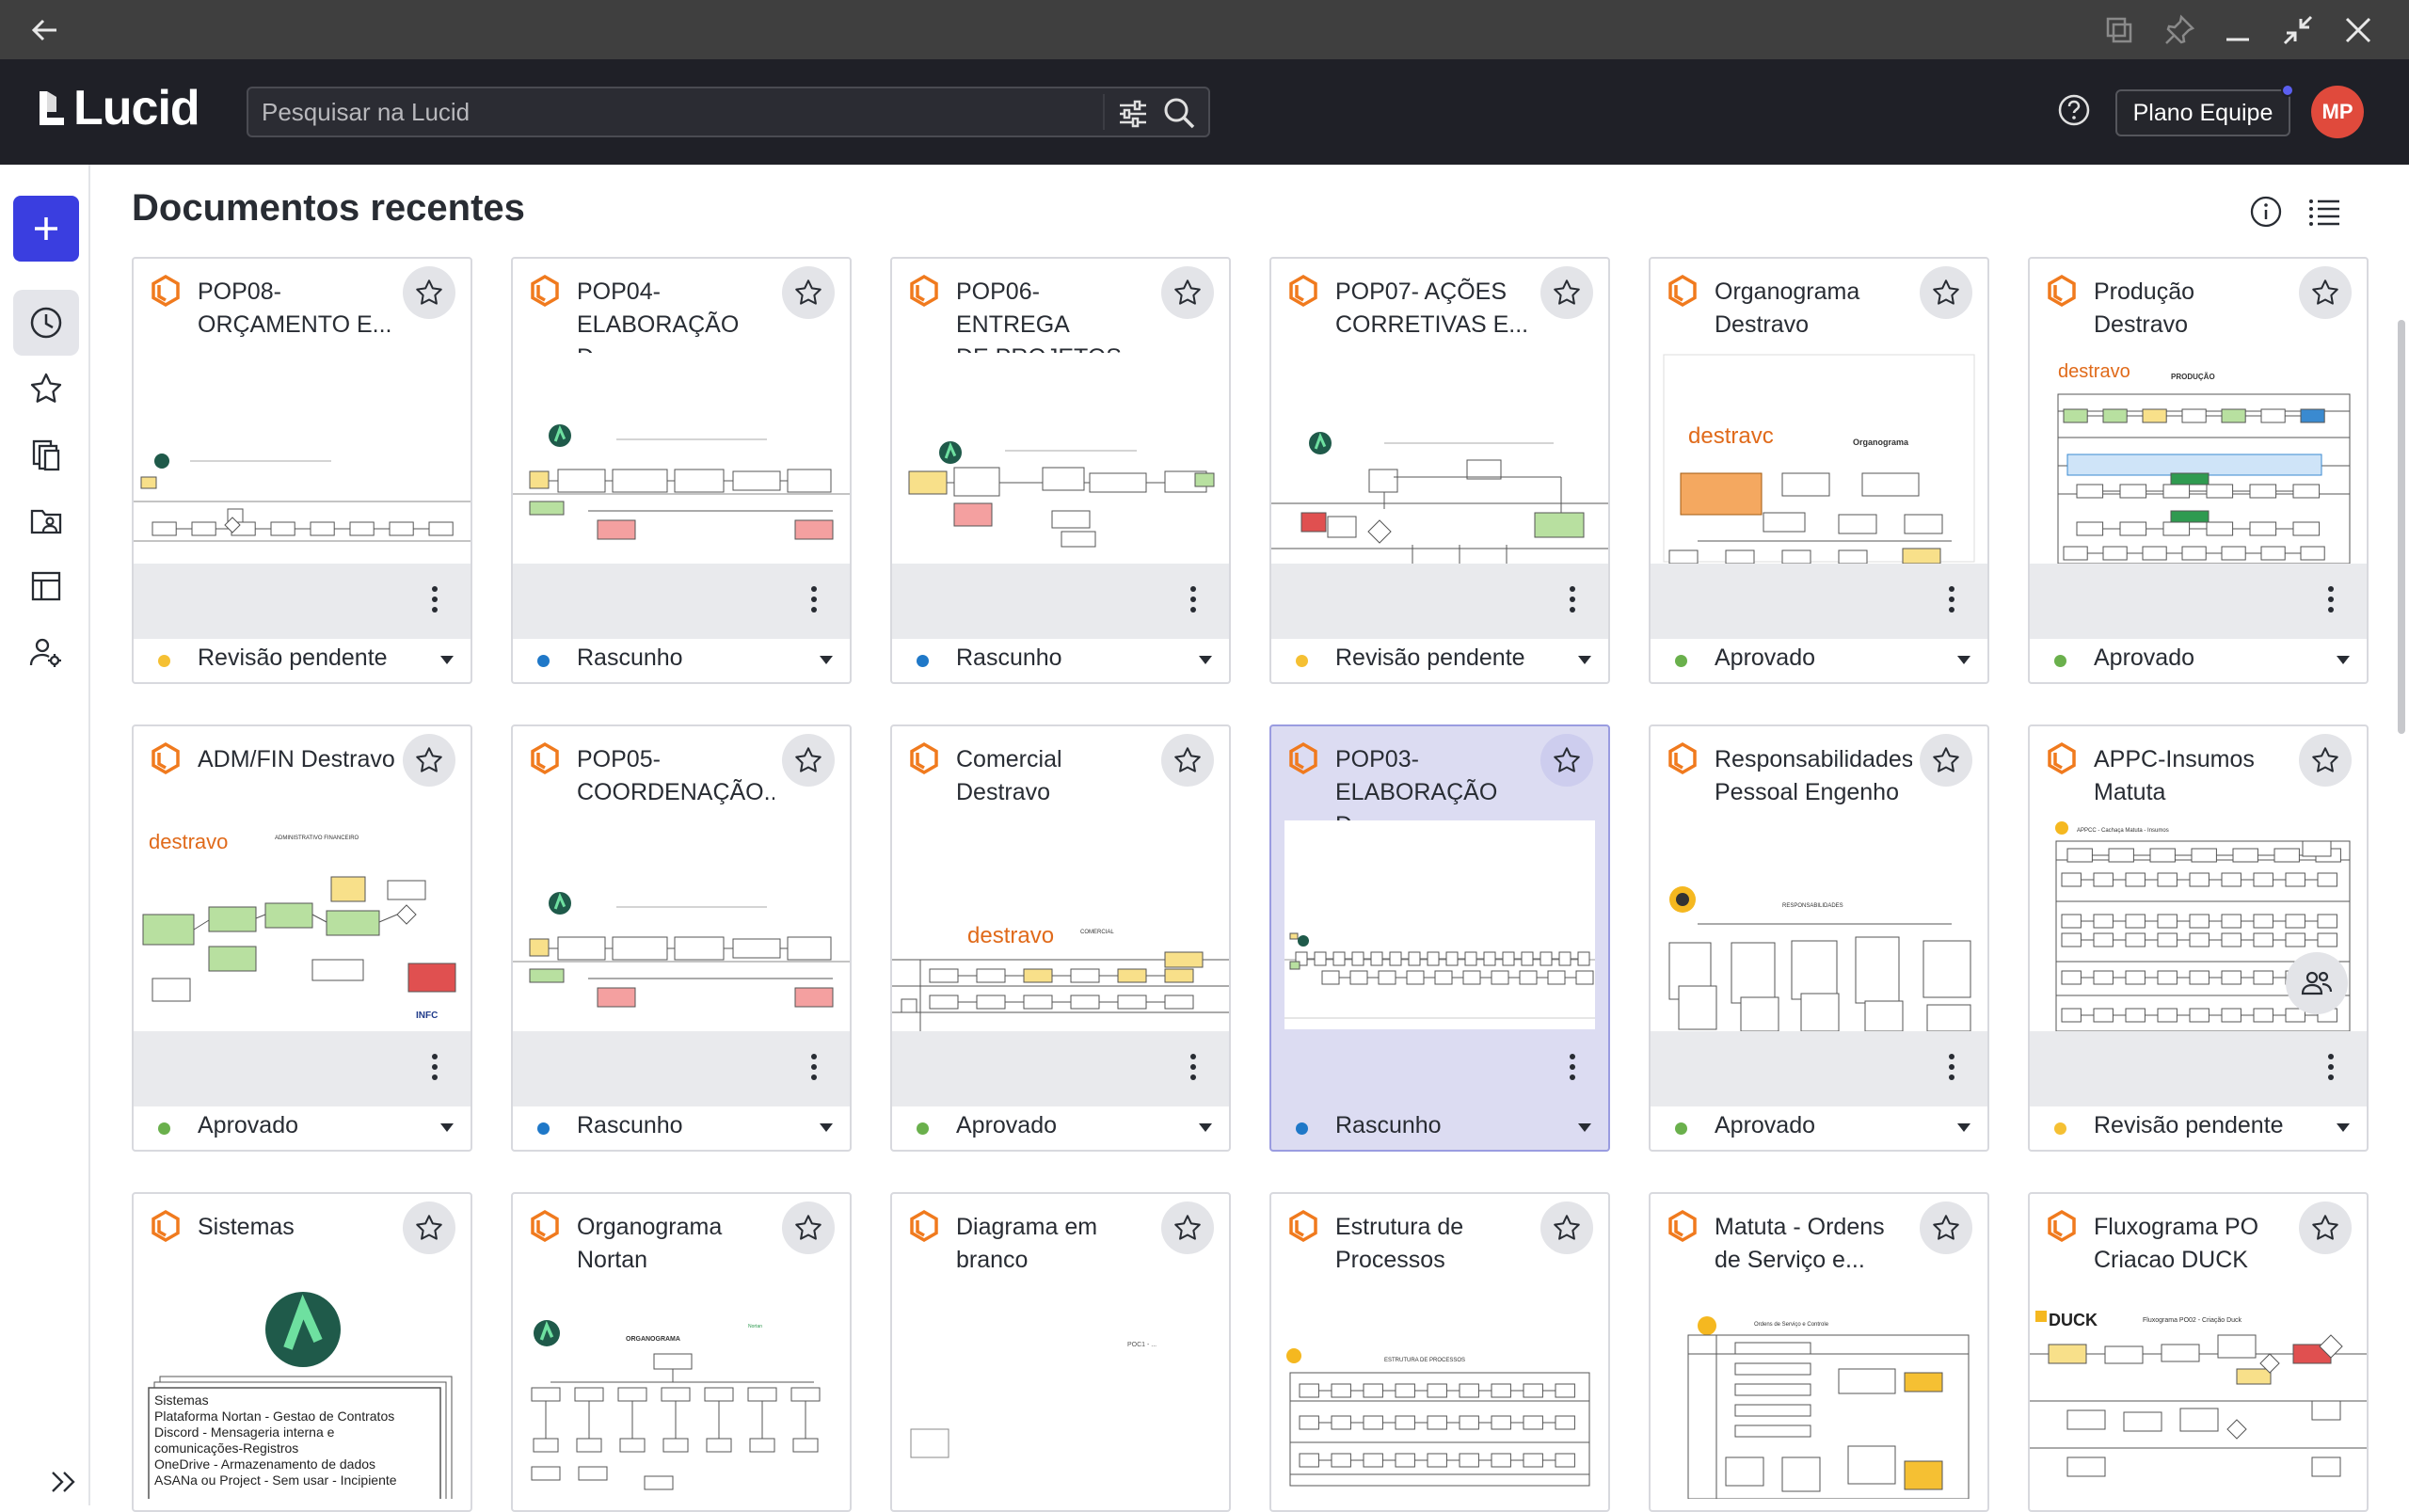  Describe the element at coordinates (2189, 1125) in the screenshot. I see `status-label: Revisão pendente` at that location.